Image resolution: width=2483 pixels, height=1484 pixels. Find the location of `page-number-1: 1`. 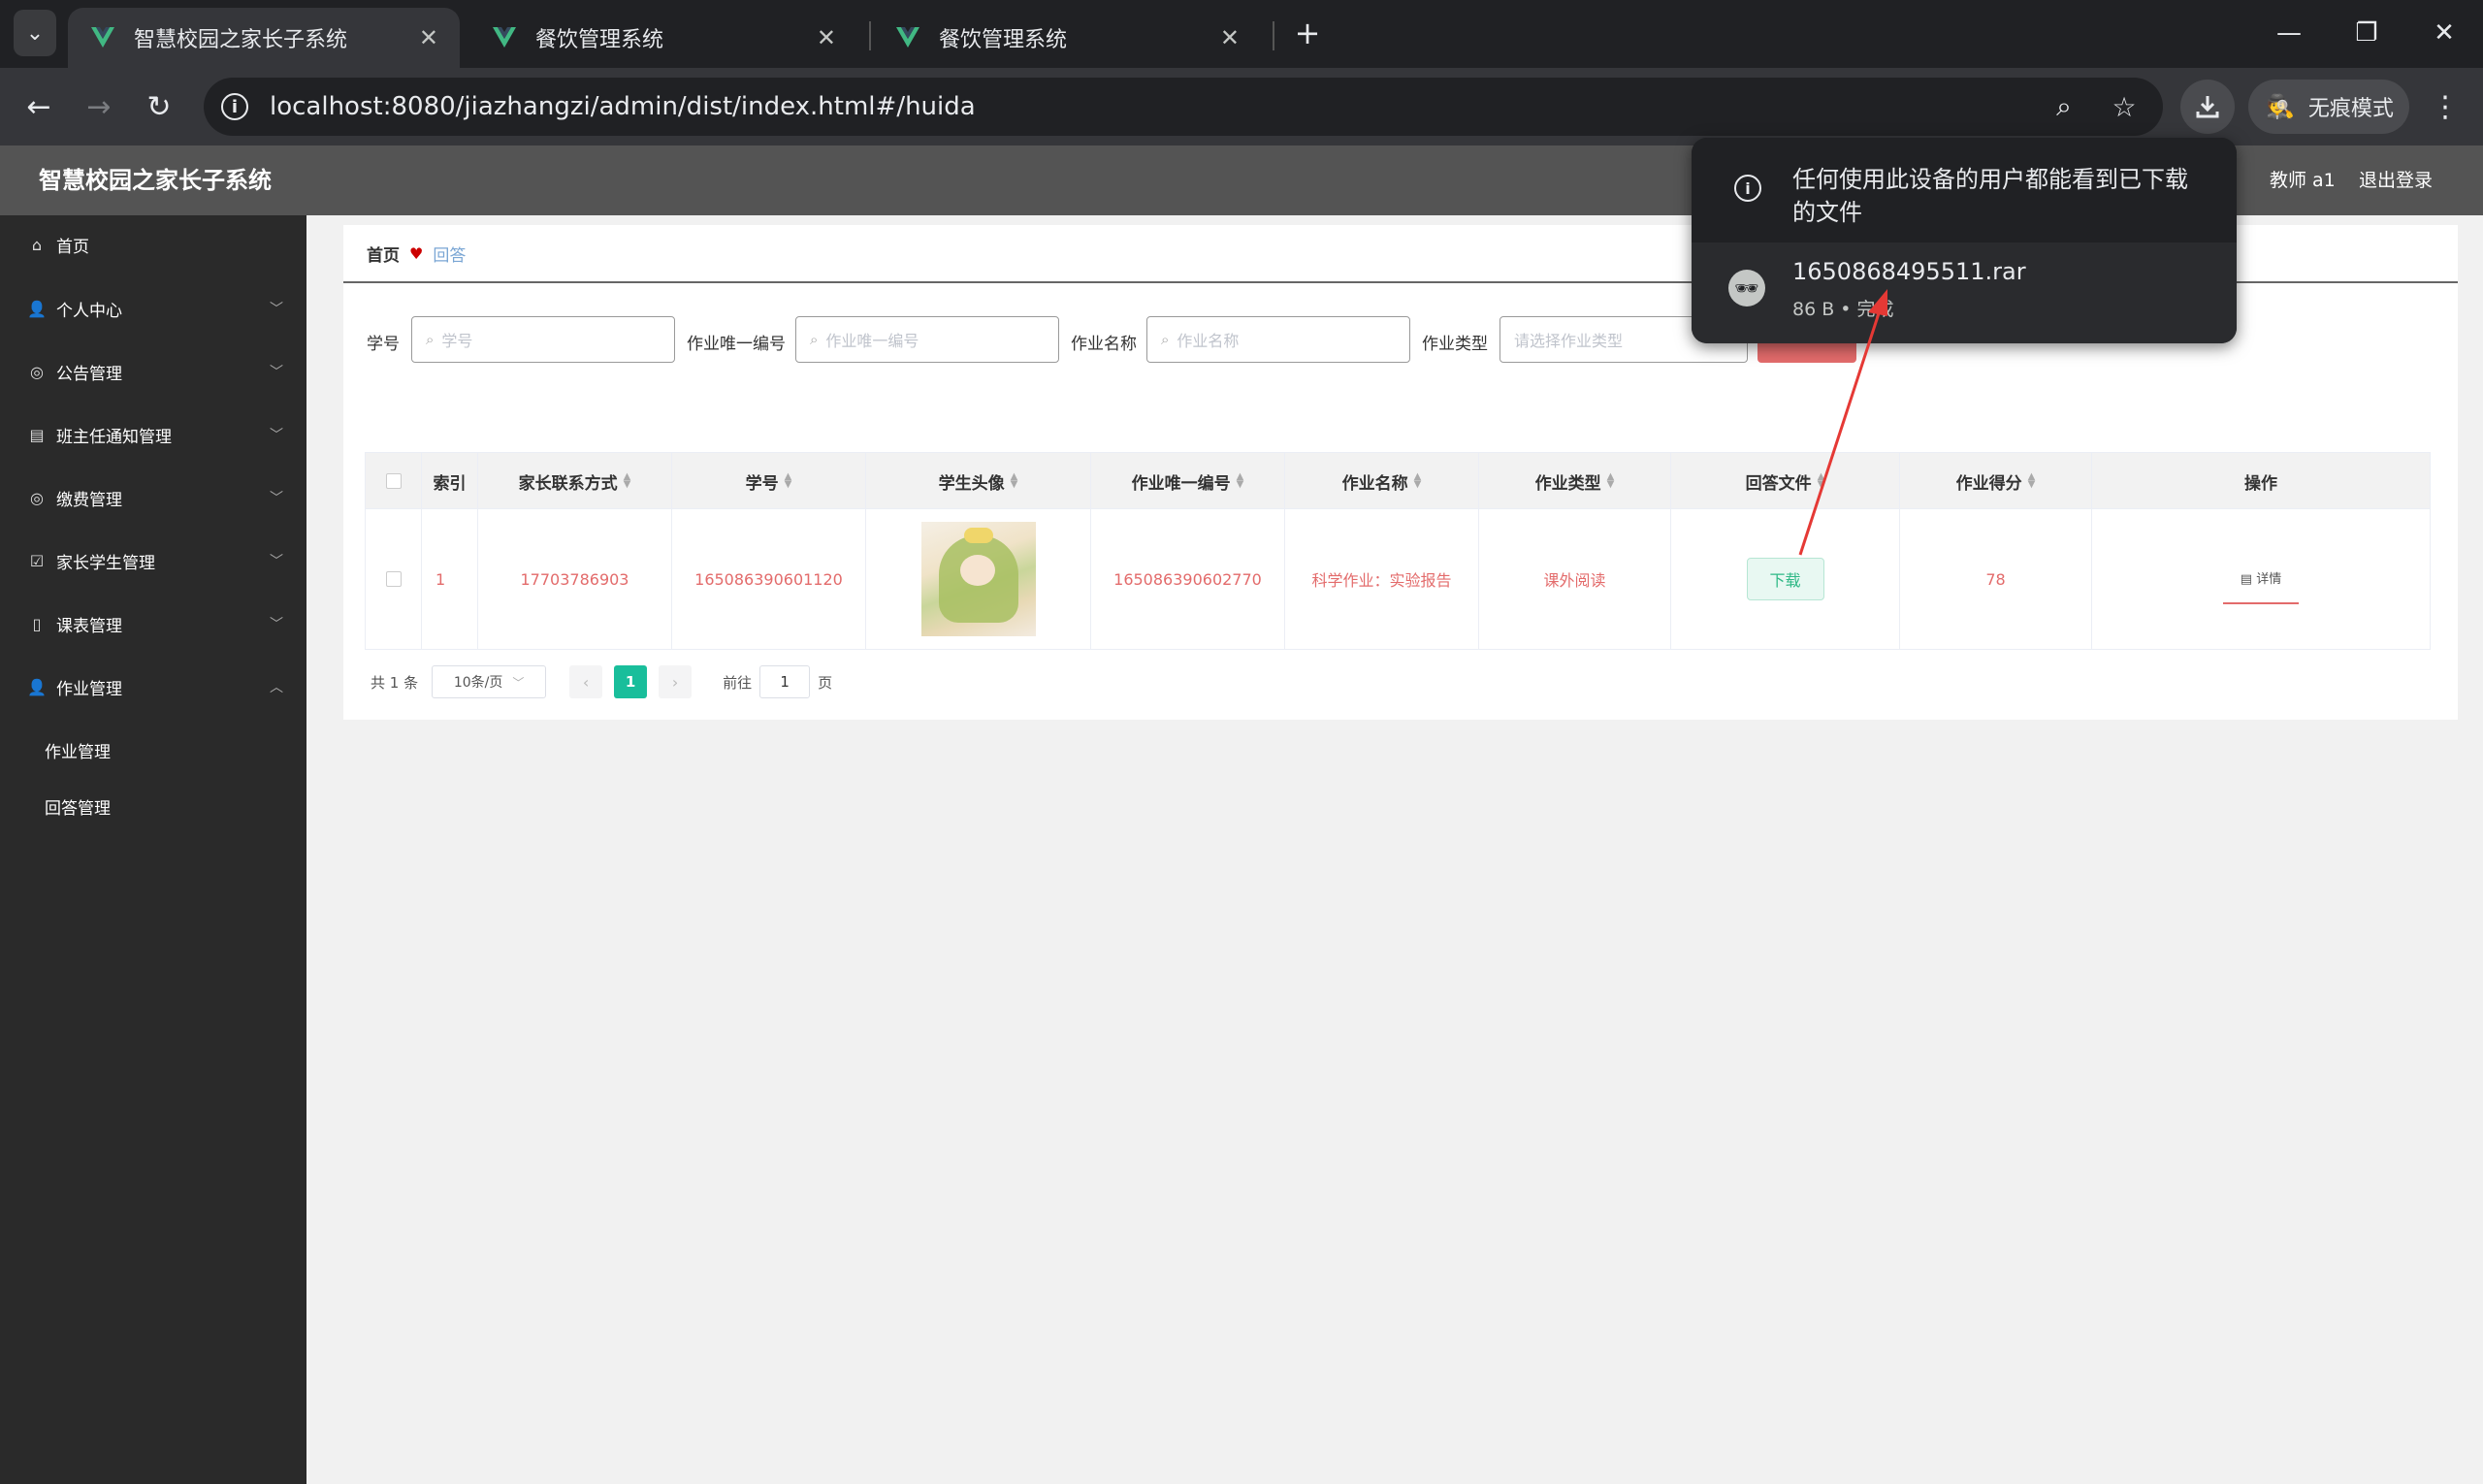

page-number-1: 1 is located at coordinates (631, 682).